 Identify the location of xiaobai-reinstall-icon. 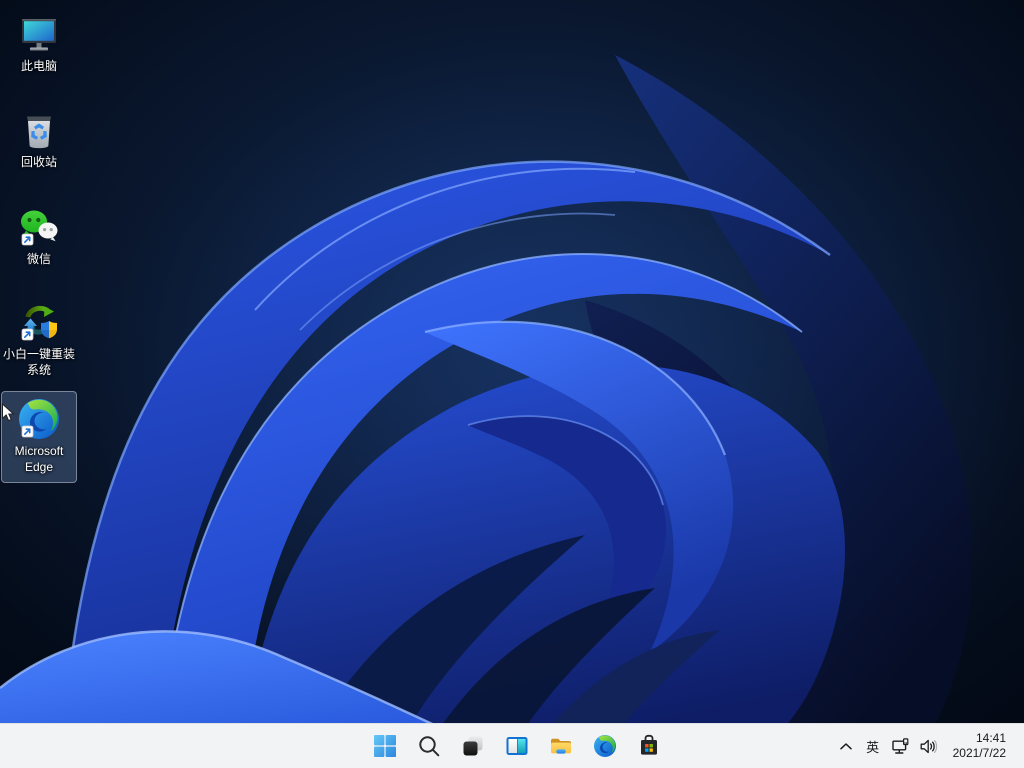
(39, 322).